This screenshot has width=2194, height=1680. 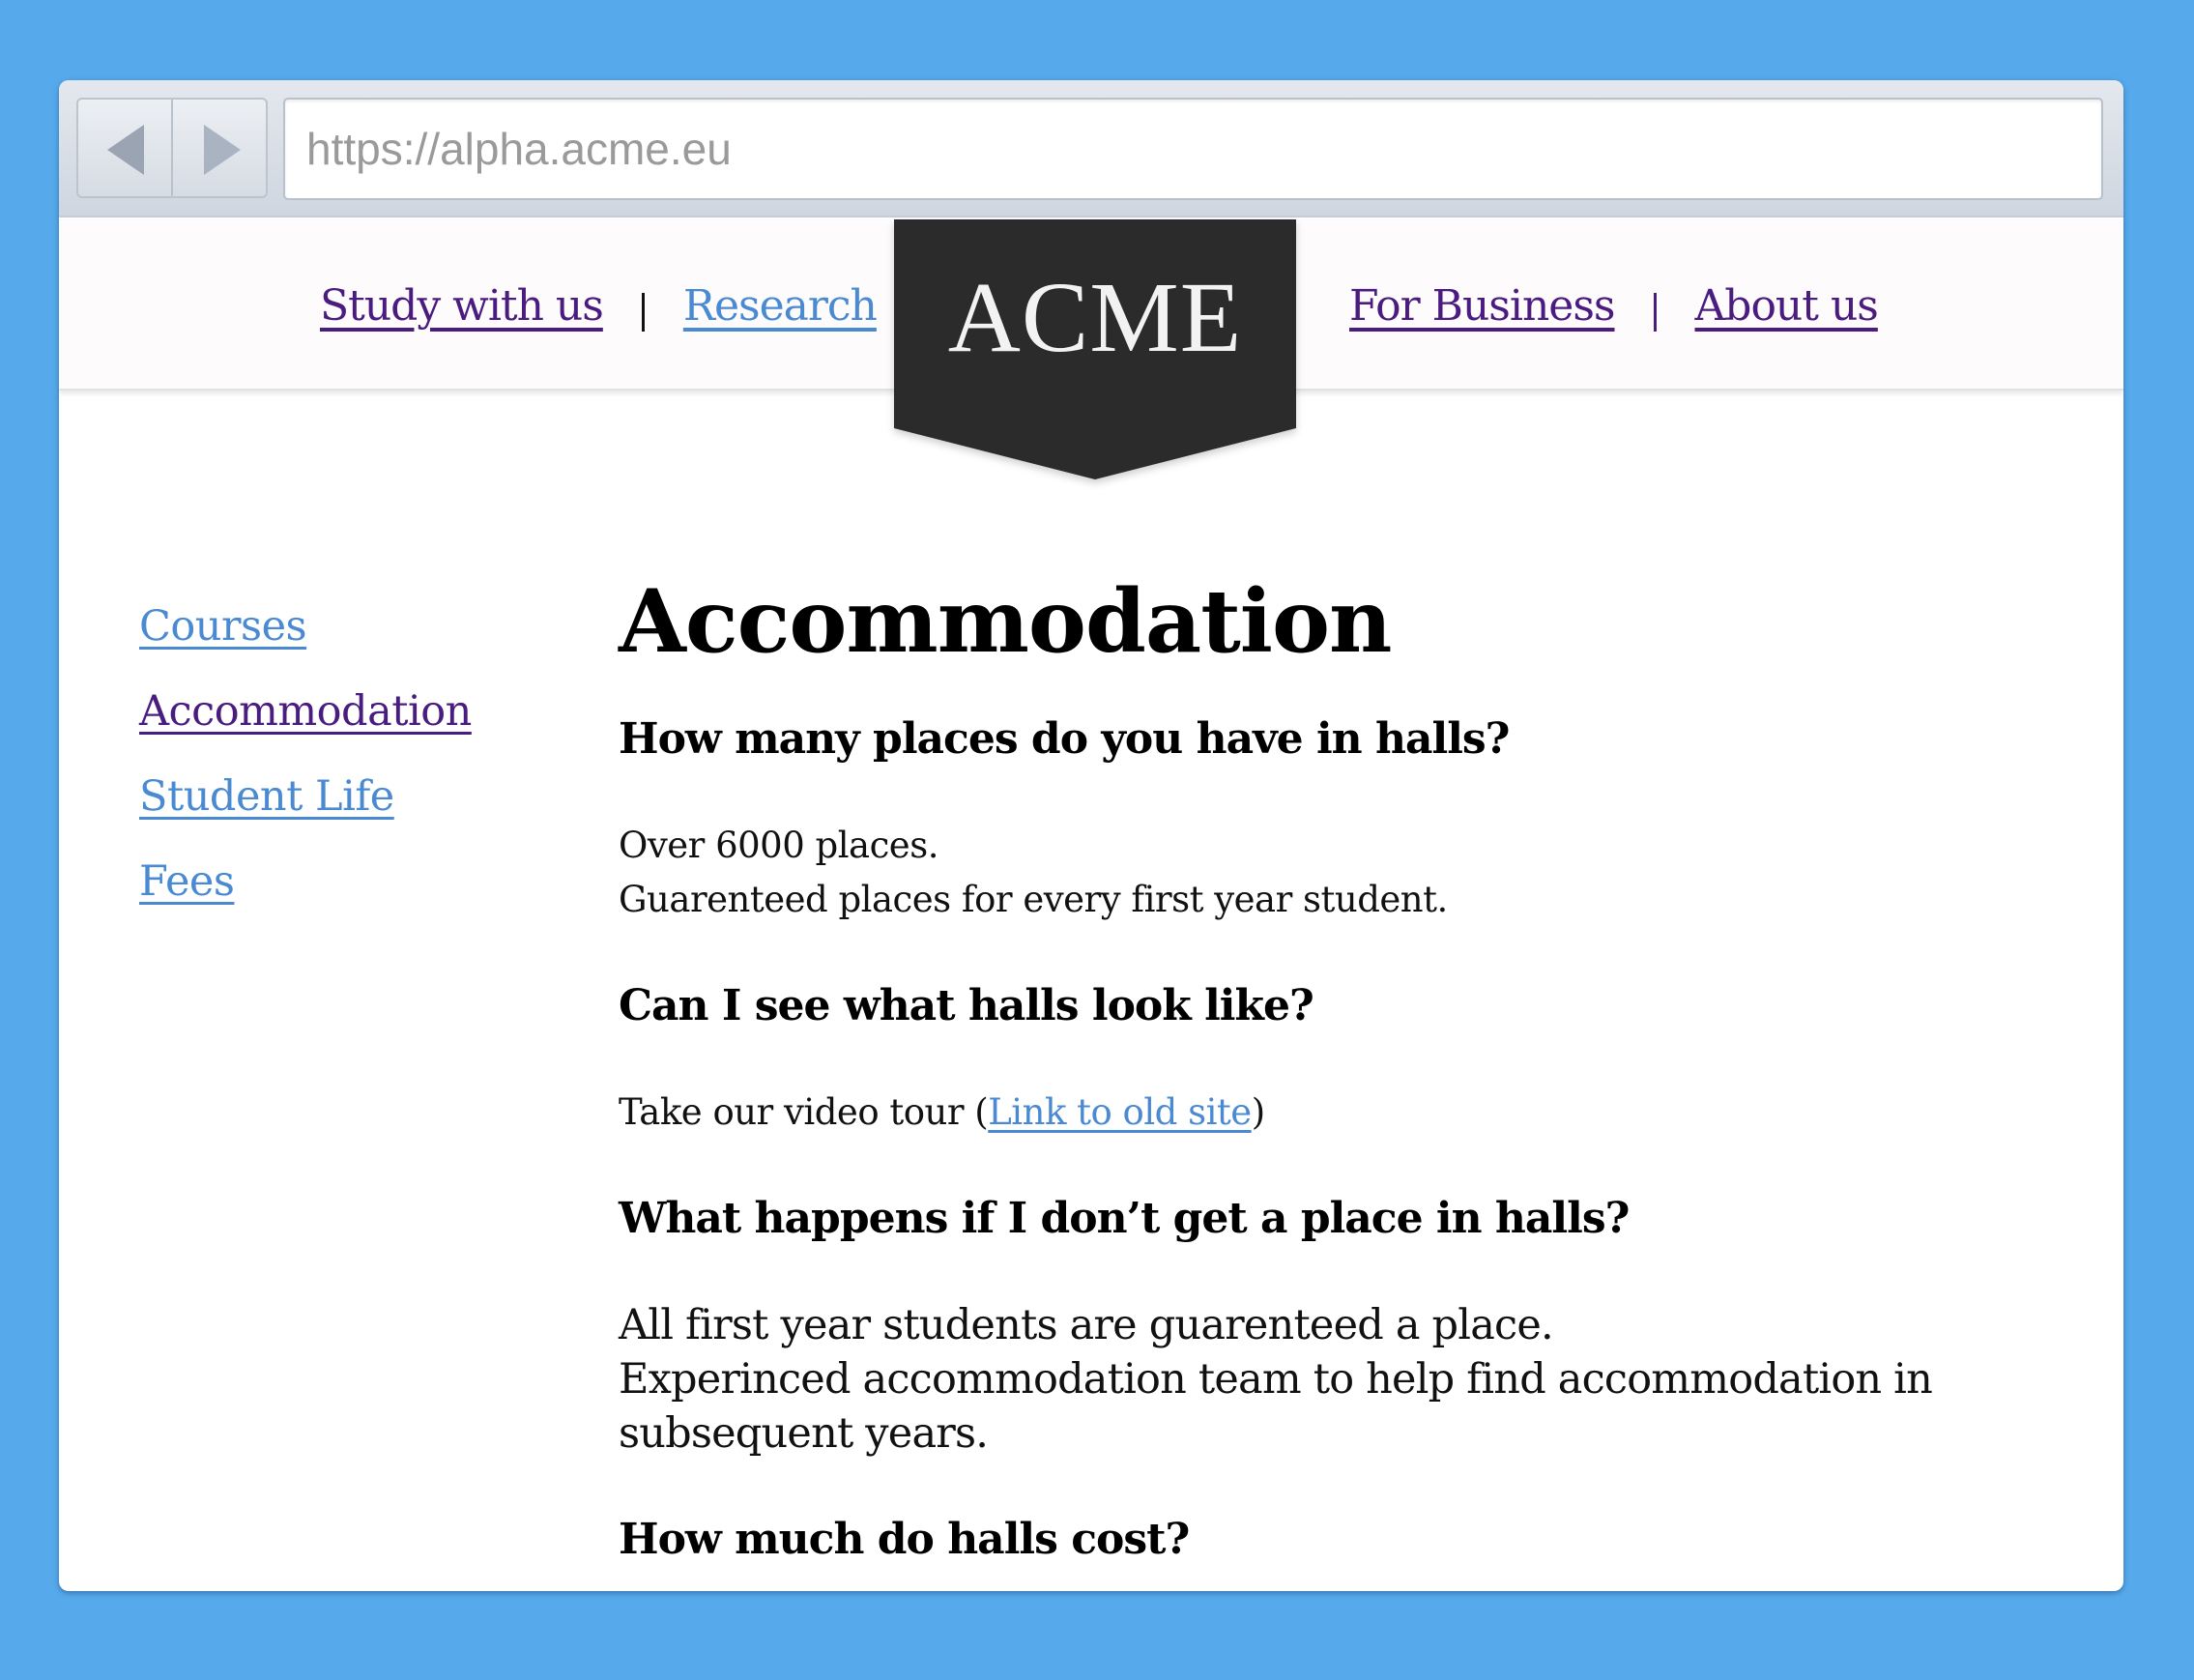 I want to click on sidebar-item-student-life: Student Life, so click(x=306, y=815).